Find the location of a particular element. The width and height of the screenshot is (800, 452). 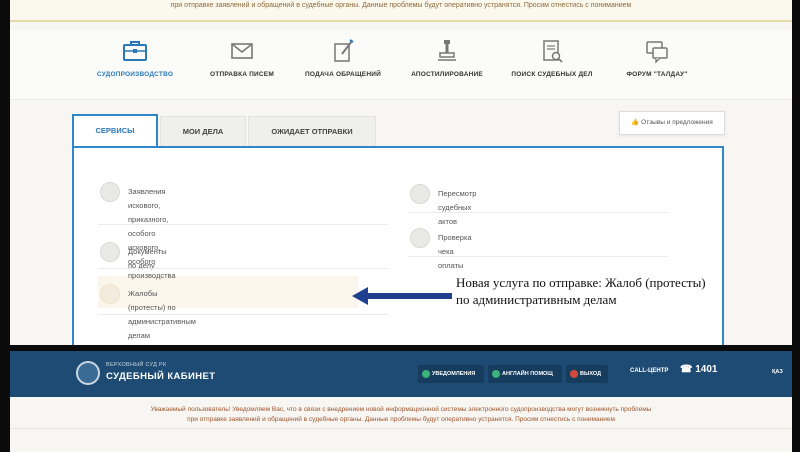

chat-icon is located at coordinates (657, 52).